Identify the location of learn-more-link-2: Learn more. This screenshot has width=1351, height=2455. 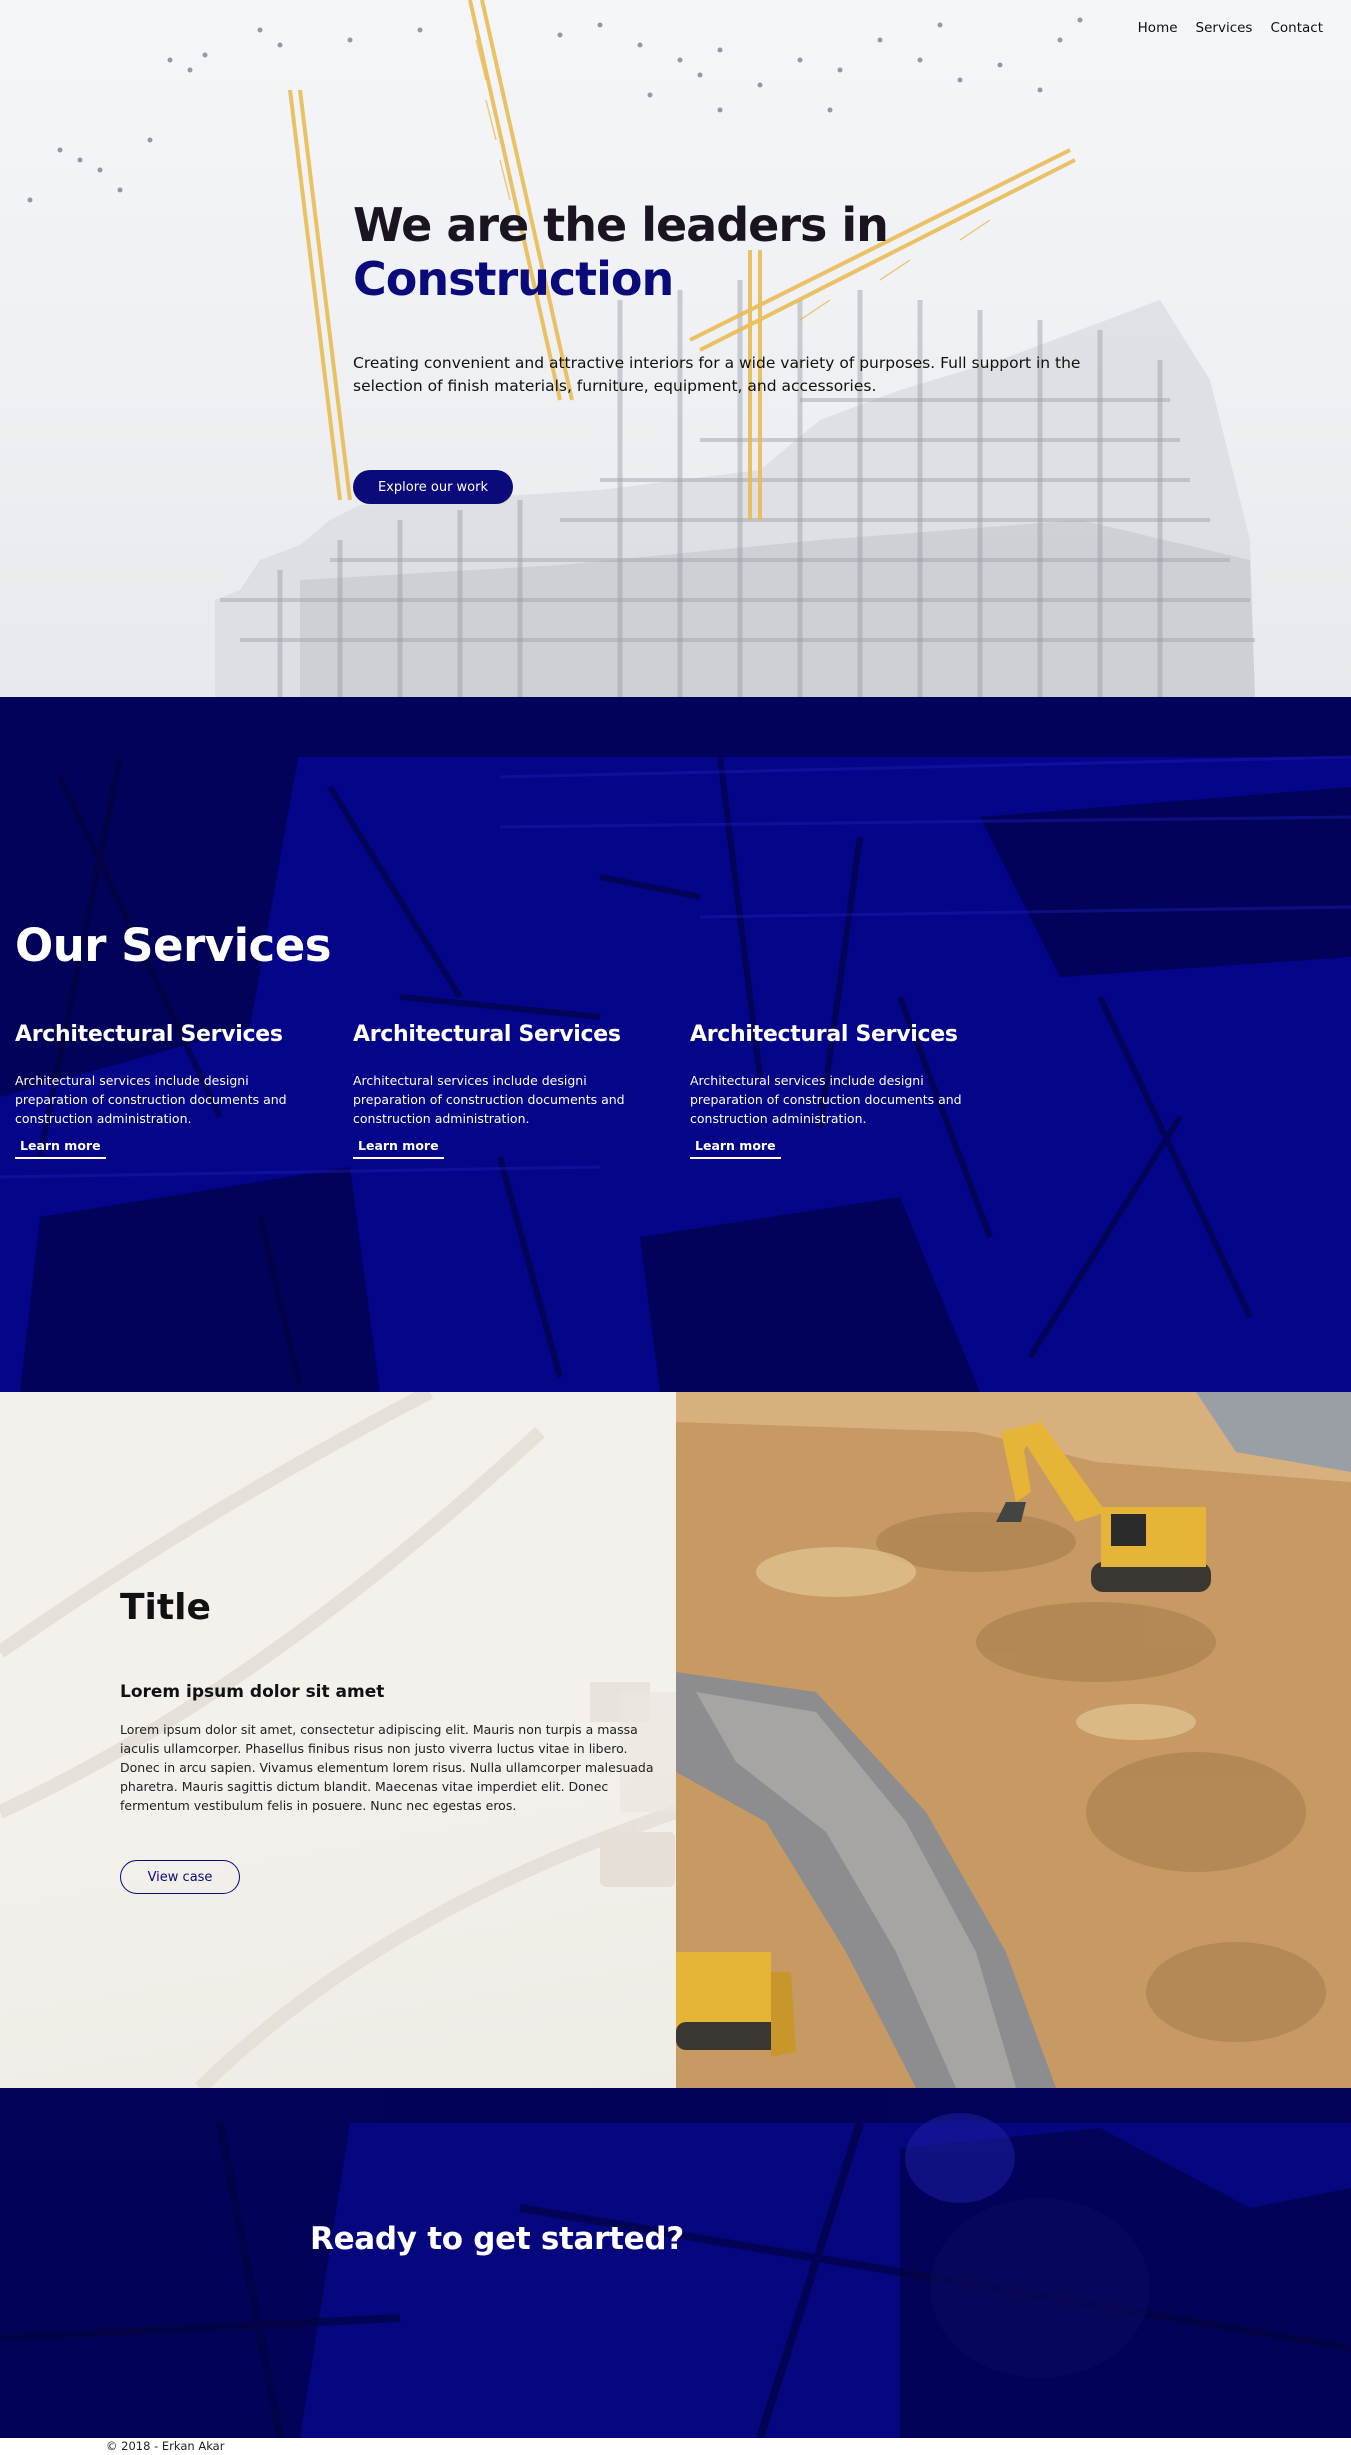
(398, 1148).